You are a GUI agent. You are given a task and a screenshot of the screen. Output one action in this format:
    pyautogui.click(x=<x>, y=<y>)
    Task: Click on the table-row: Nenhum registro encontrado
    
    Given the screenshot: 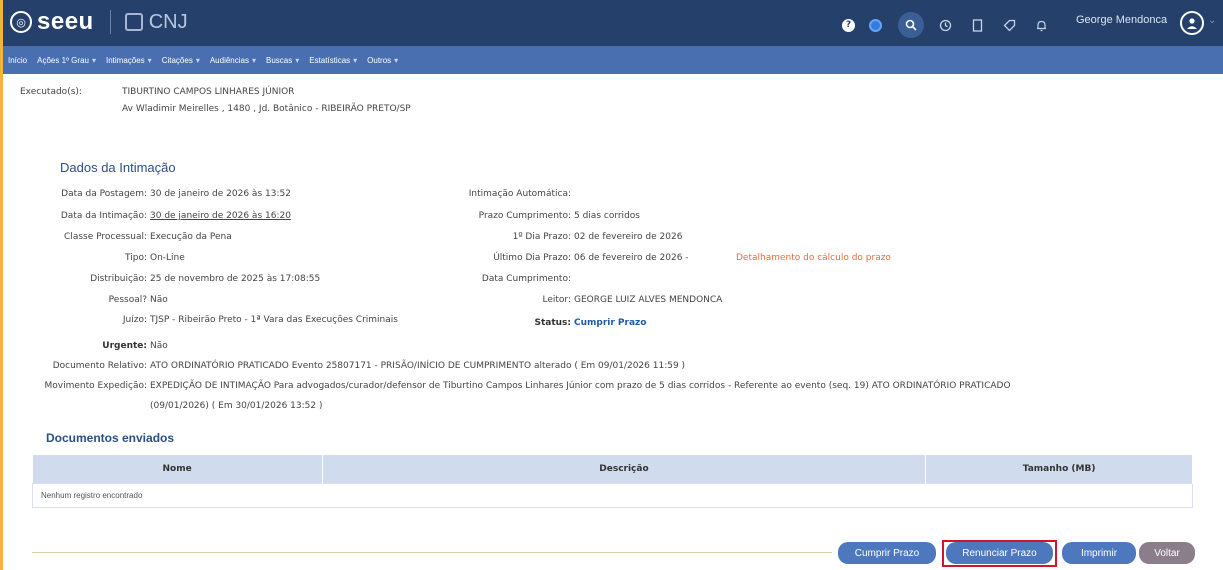 What is the action you would take?
    pyautogui.click(x=612, y=495)
    